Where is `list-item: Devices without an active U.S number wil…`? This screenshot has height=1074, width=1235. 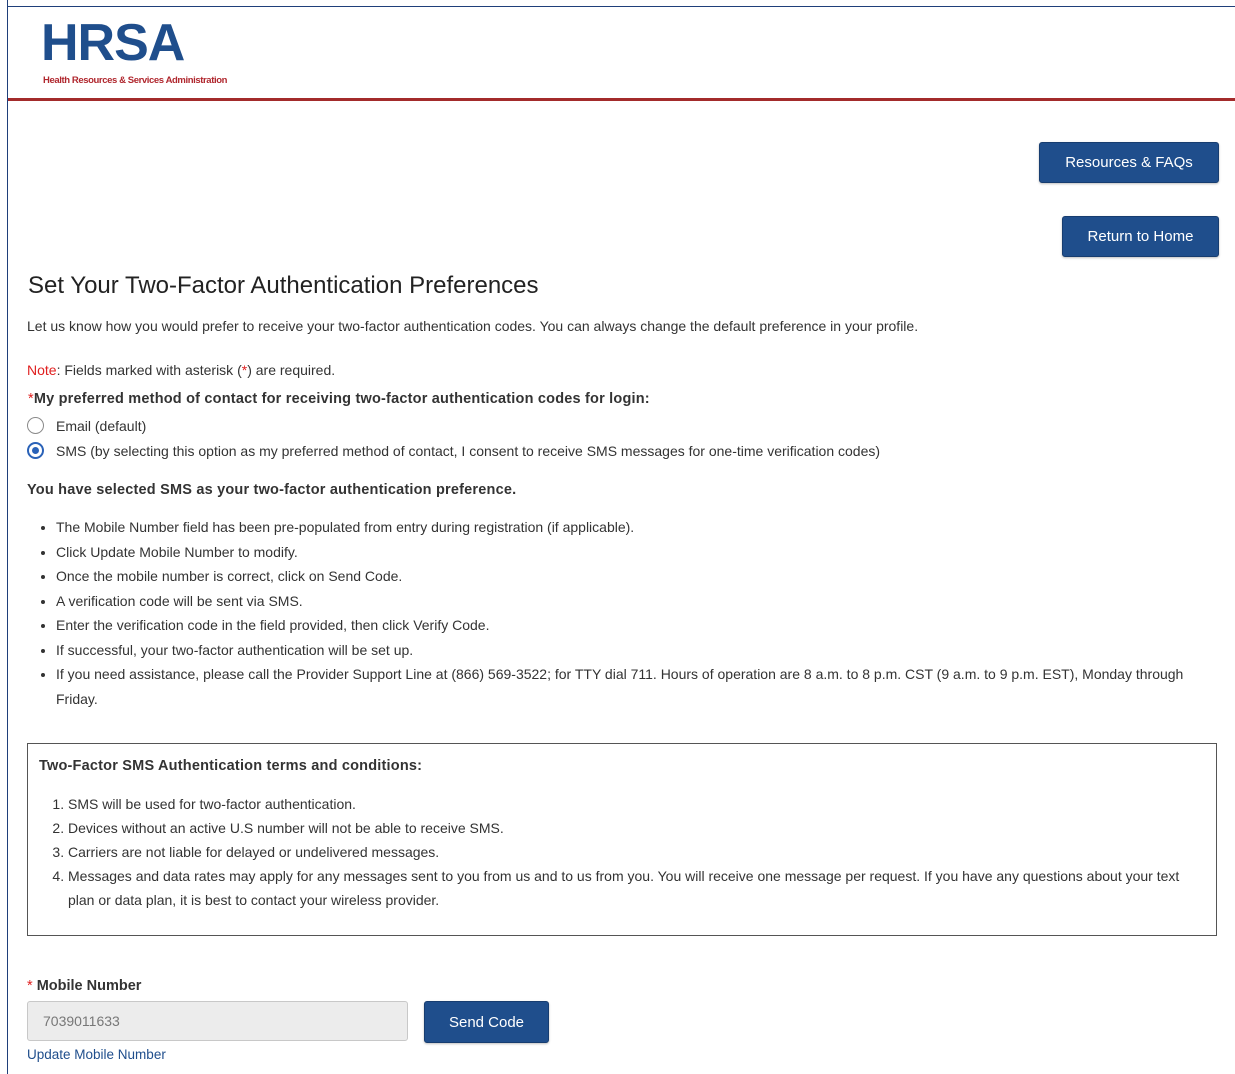
list-item: Devices without an active U.S number wil… is located at coordinates (633, 828).